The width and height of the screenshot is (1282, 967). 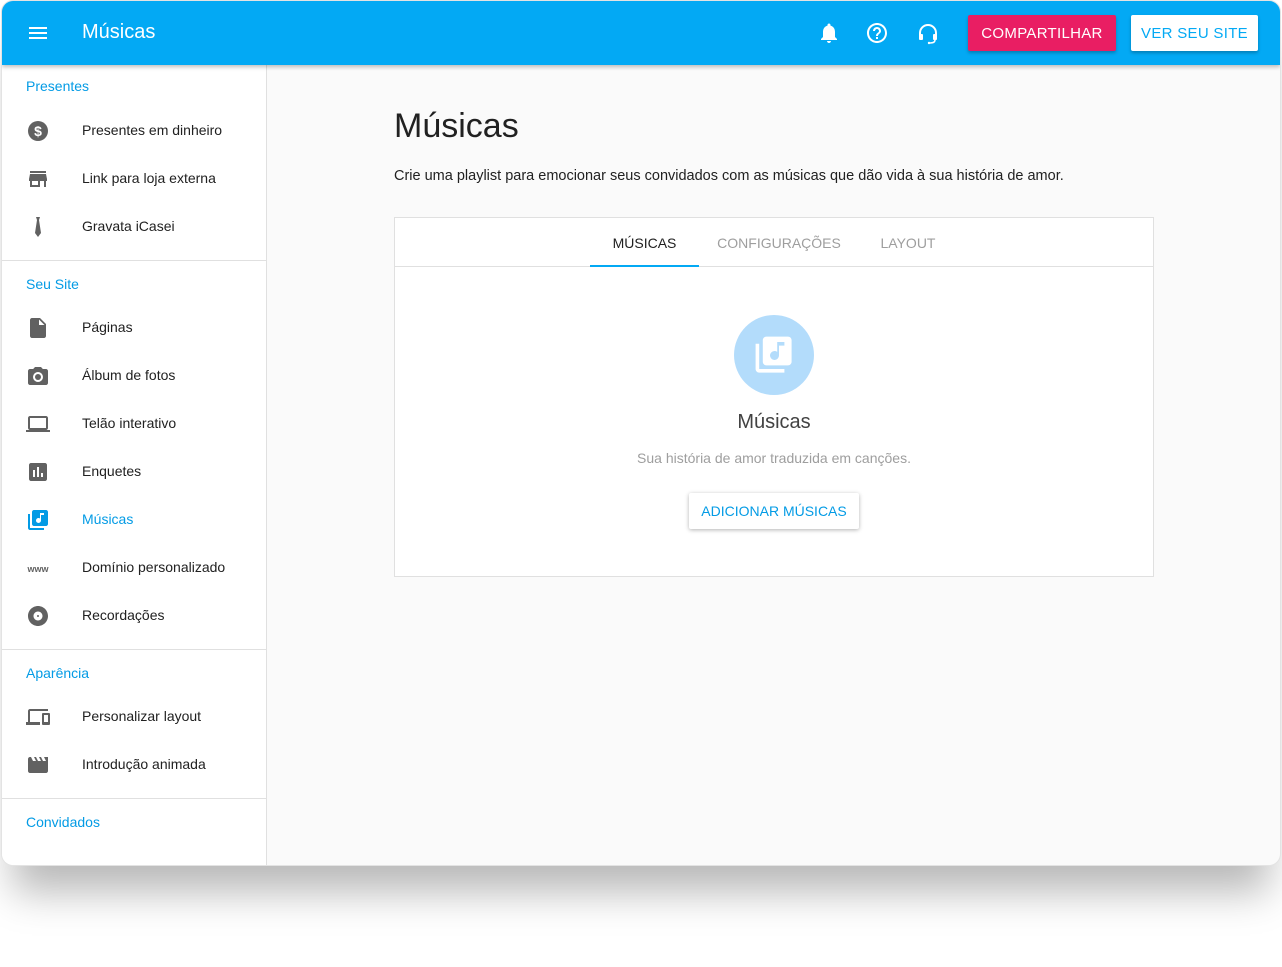 I want to click on svg-text: www, so click(x=37, y=569).